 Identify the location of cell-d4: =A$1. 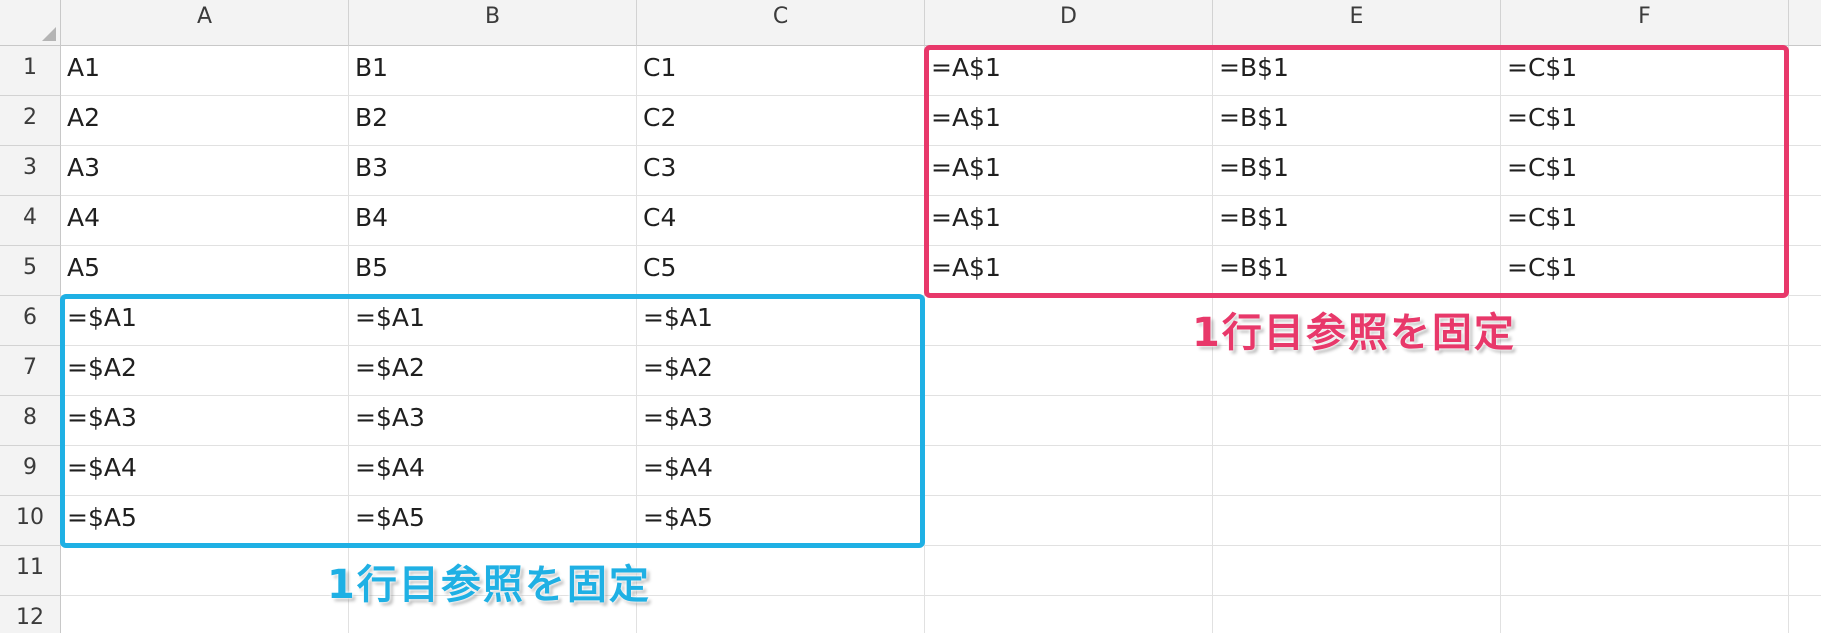
(1069, 221).